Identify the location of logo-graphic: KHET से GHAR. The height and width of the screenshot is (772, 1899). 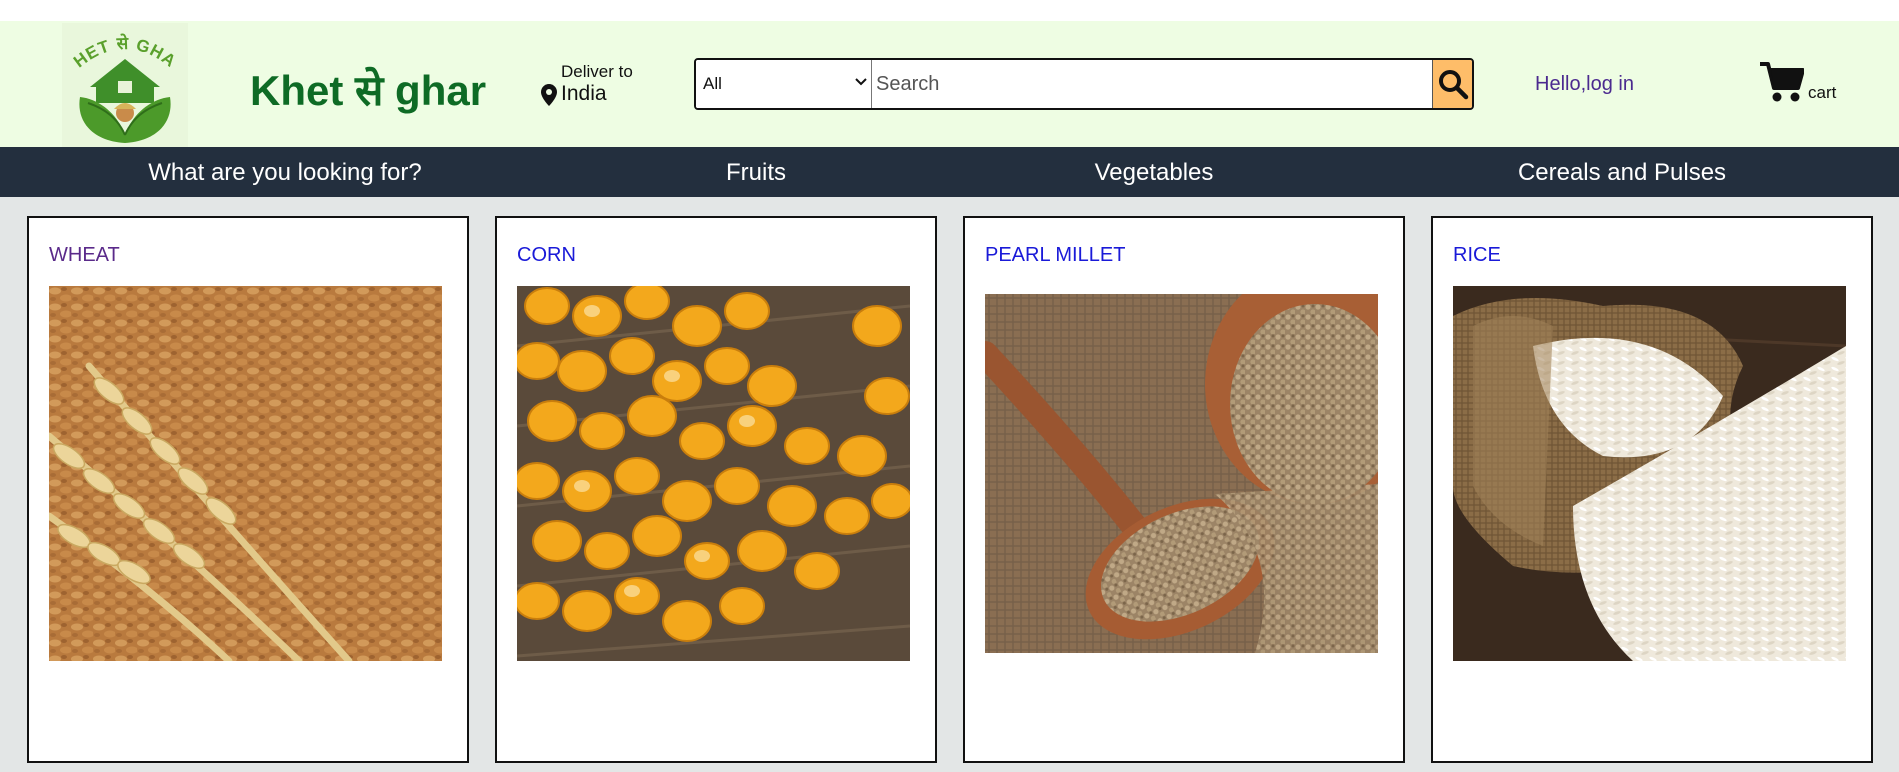
(117, 75).